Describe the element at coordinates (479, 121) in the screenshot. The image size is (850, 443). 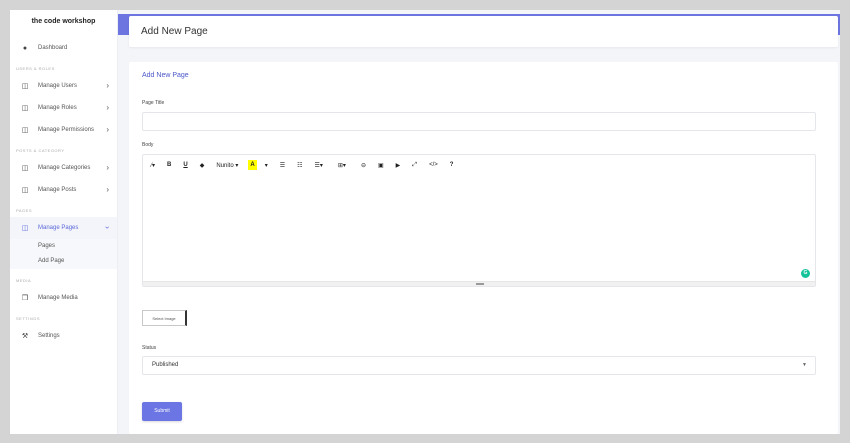
I see `page-title-input` at that location.